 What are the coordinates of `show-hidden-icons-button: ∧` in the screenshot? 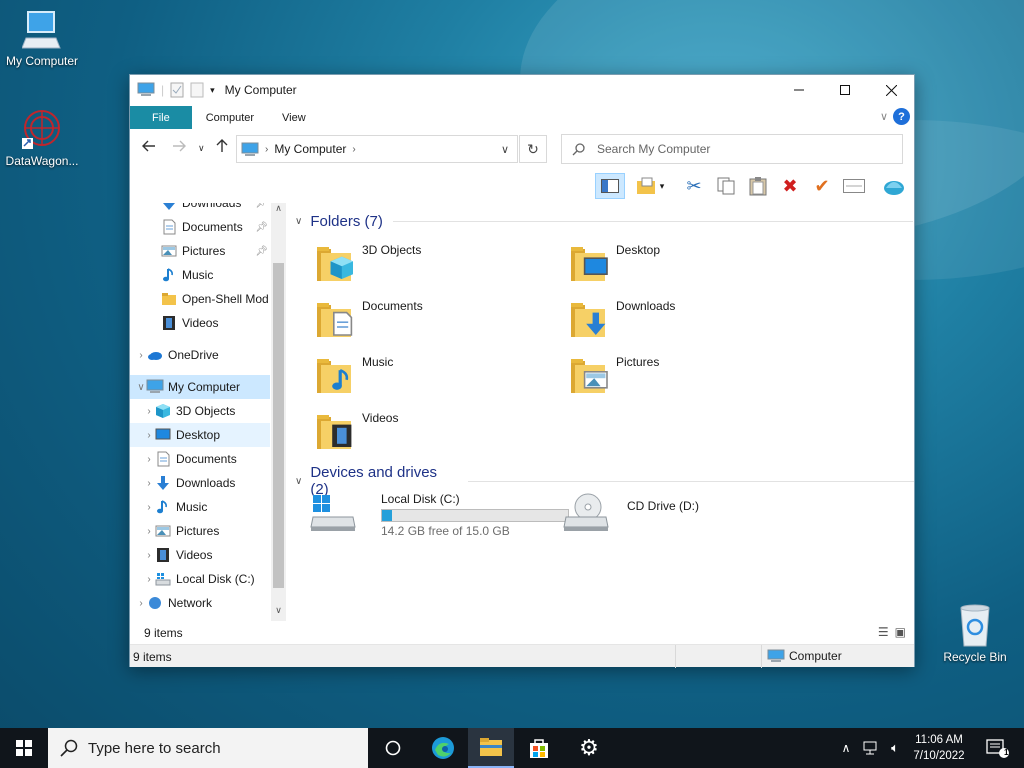 It's located at (846, 748).